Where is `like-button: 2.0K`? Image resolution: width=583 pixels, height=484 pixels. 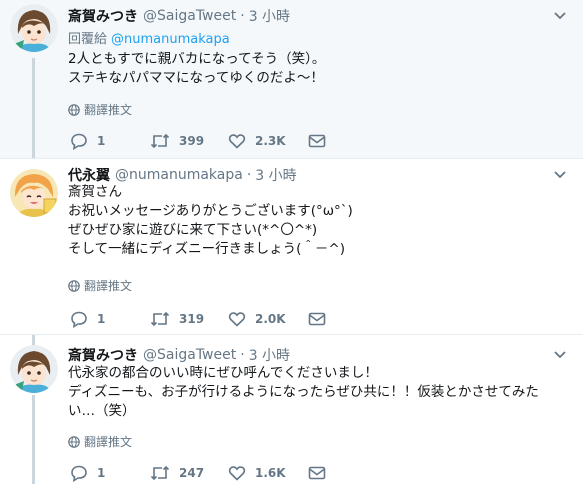
like-button: 2.0K is located at coordinates (257, 319).